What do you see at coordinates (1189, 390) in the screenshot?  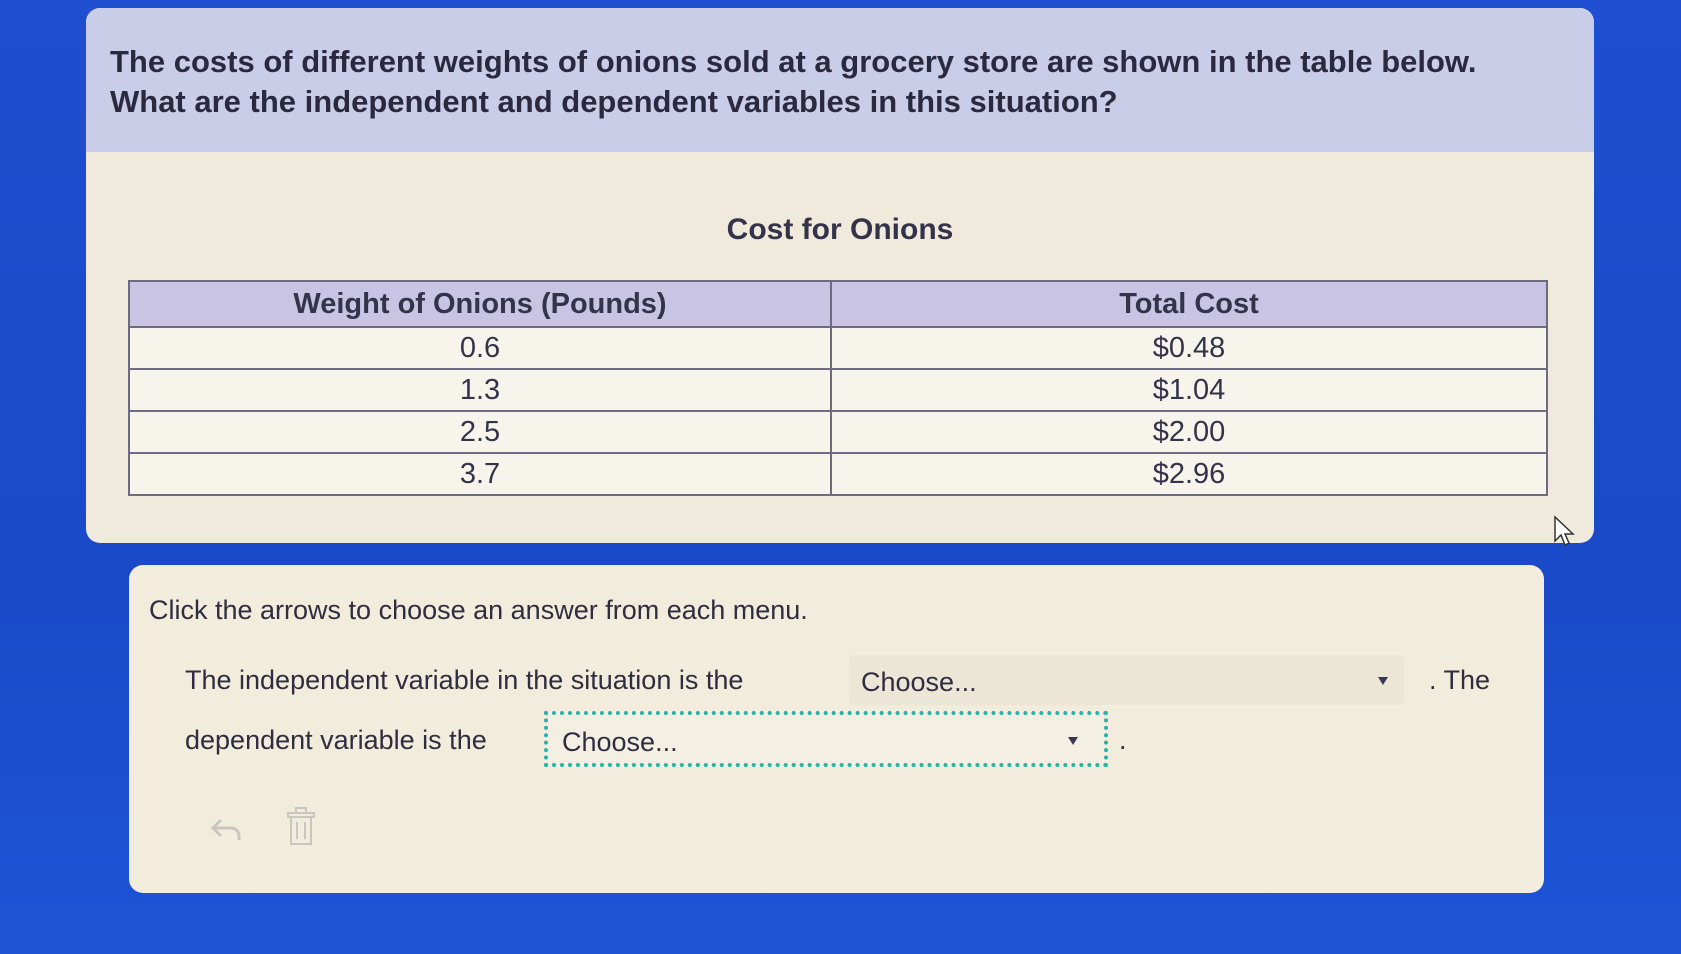 I see `table-cell-cost: $1.04` at bounding box center [1189, 390].